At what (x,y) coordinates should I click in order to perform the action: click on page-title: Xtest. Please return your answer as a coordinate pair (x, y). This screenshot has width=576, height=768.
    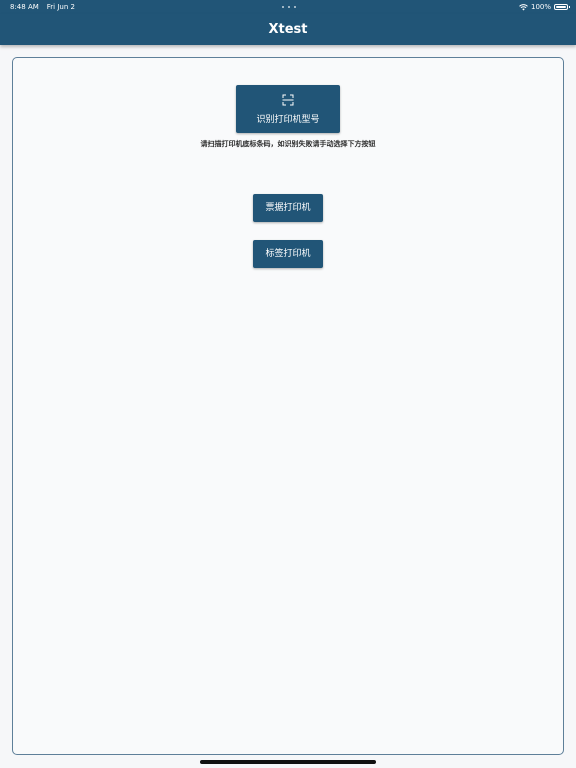
    Looking at the image, I should click on (288, 29).